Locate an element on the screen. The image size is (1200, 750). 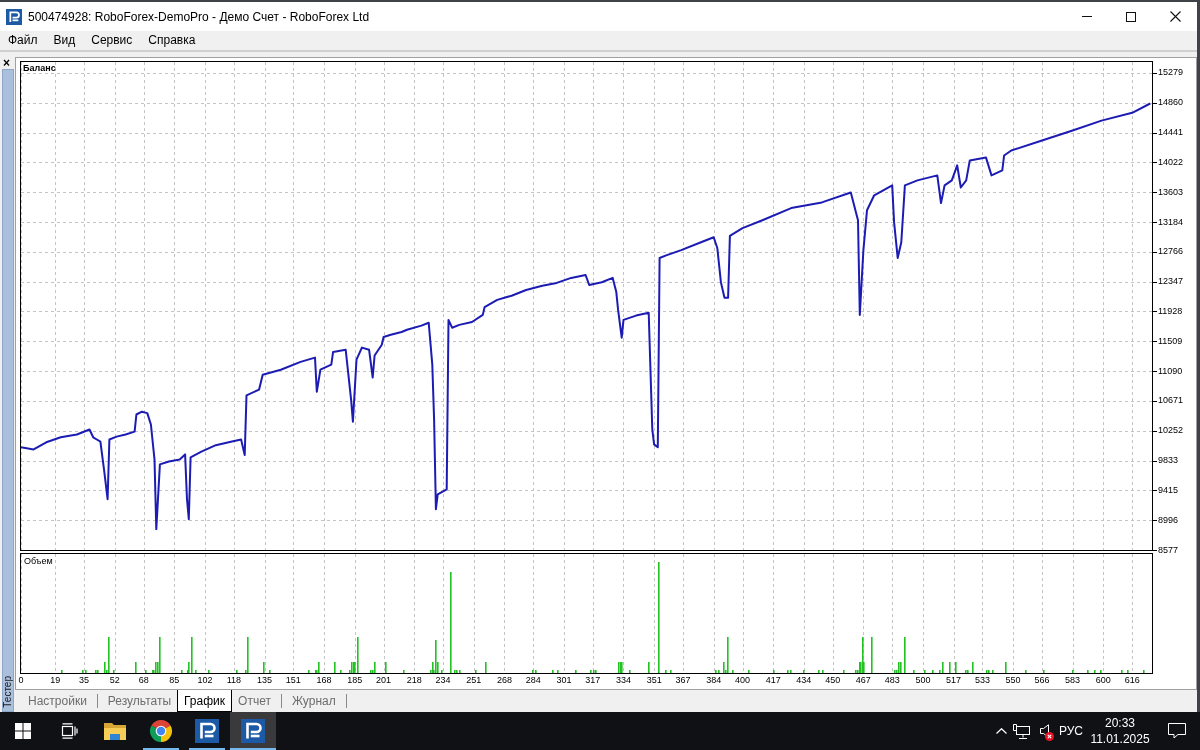
input-language-indicator: РУС is located at coordinates (1071, 731).